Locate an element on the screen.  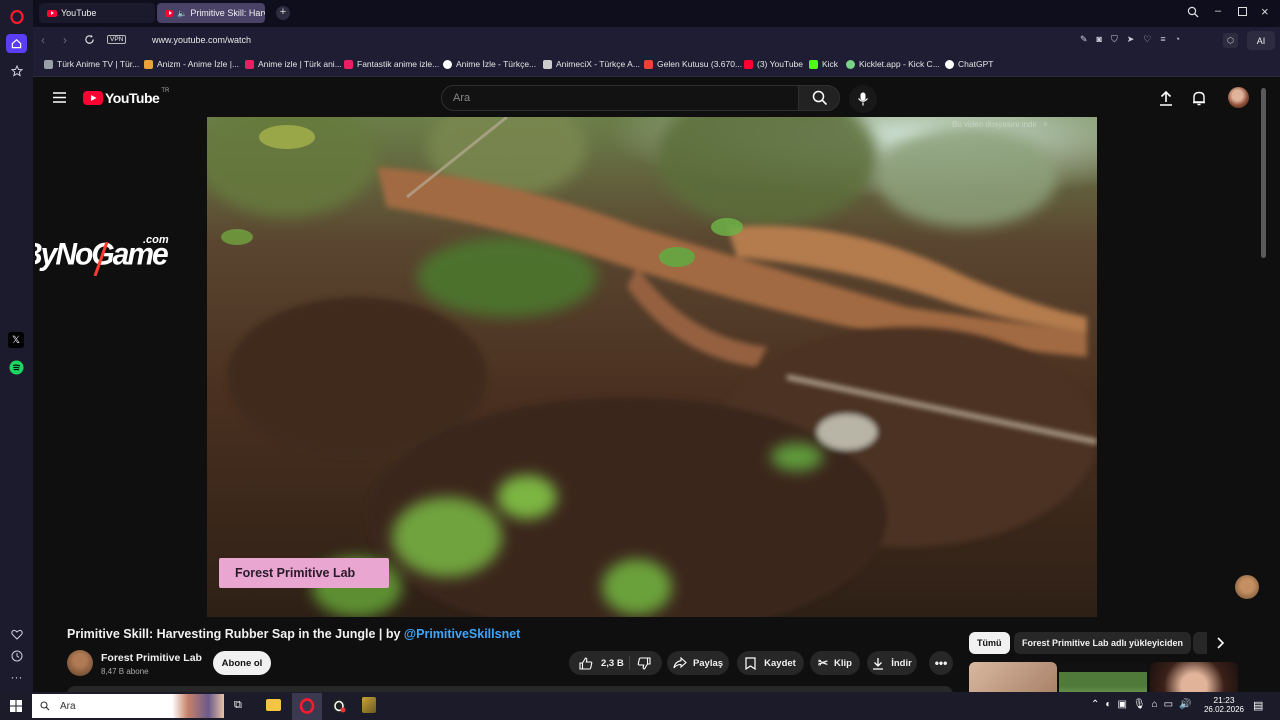
taskbar-opera-active is located at coordinates (307, 706).